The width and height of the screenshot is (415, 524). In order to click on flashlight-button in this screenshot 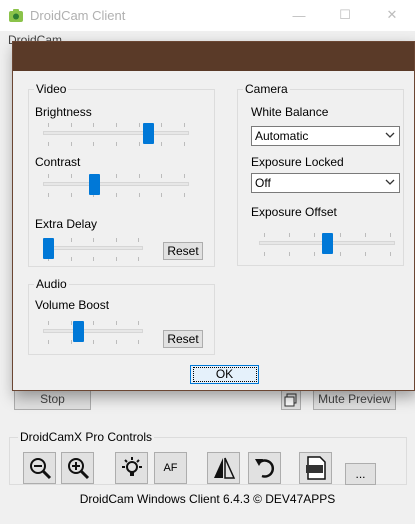, I will do `click(131, 468)`.